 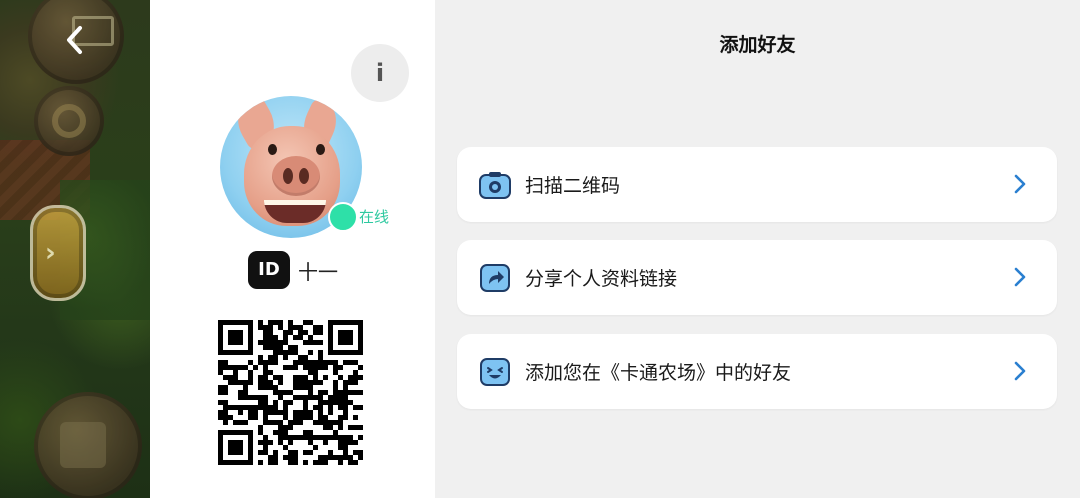 I want to click on share-profile-link-label: 分享个人资料链接, so click(x=601, y=279).